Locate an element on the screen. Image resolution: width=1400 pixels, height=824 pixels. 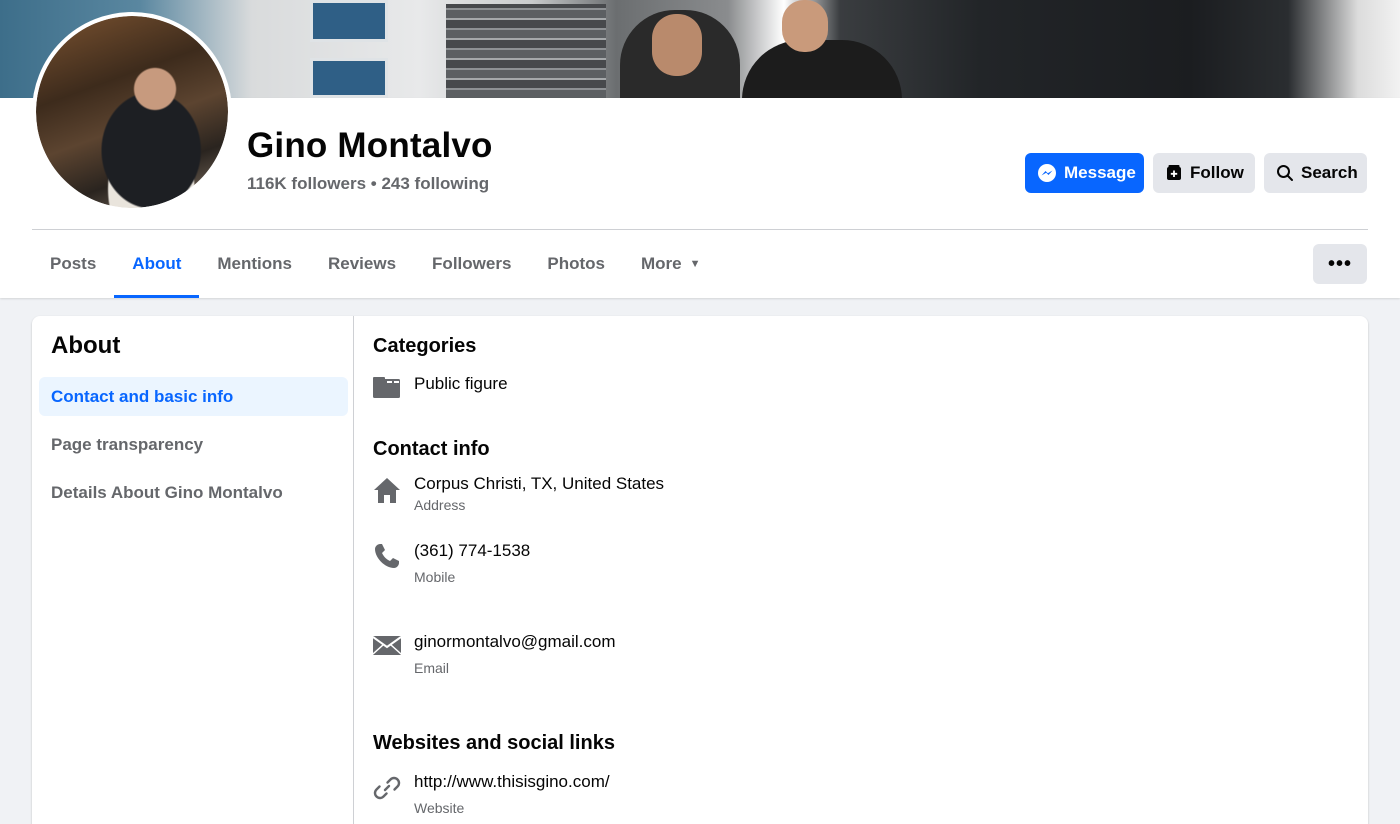
section-title-categories: Categories is located at coordinates (425, 346).